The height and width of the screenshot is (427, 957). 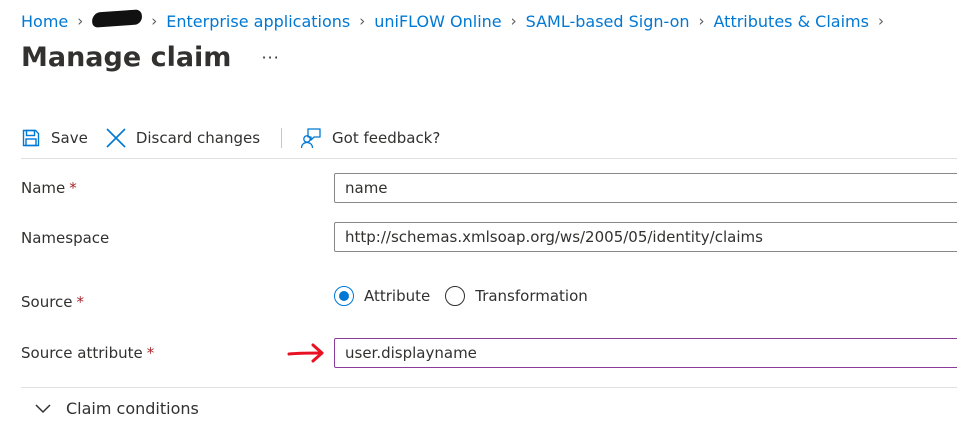 I want to click on more-options-button: ···, so click(x=270, y=57).